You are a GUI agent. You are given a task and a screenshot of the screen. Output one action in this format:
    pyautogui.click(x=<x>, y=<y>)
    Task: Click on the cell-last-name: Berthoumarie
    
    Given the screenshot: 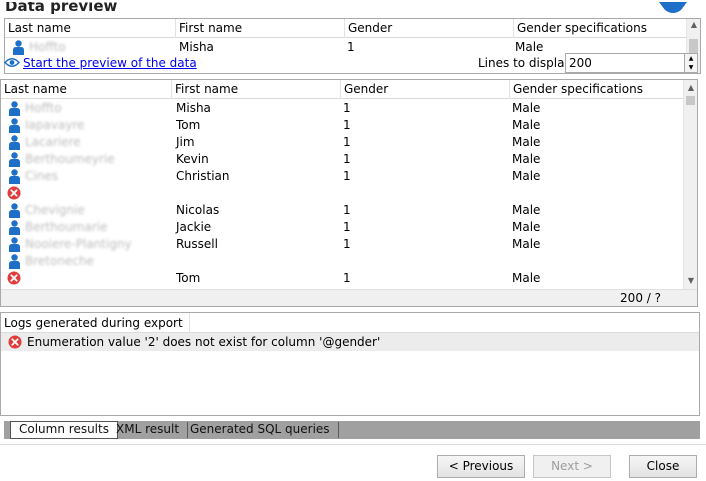 What is the action you would take?
    pyautogui.click(x=66, y=227)
    